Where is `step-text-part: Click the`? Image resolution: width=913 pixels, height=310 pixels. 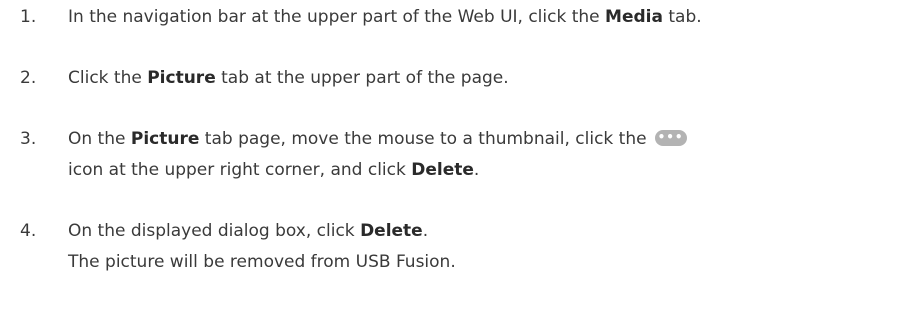 step-text-part: Click the is located at coordinates (108, 78).